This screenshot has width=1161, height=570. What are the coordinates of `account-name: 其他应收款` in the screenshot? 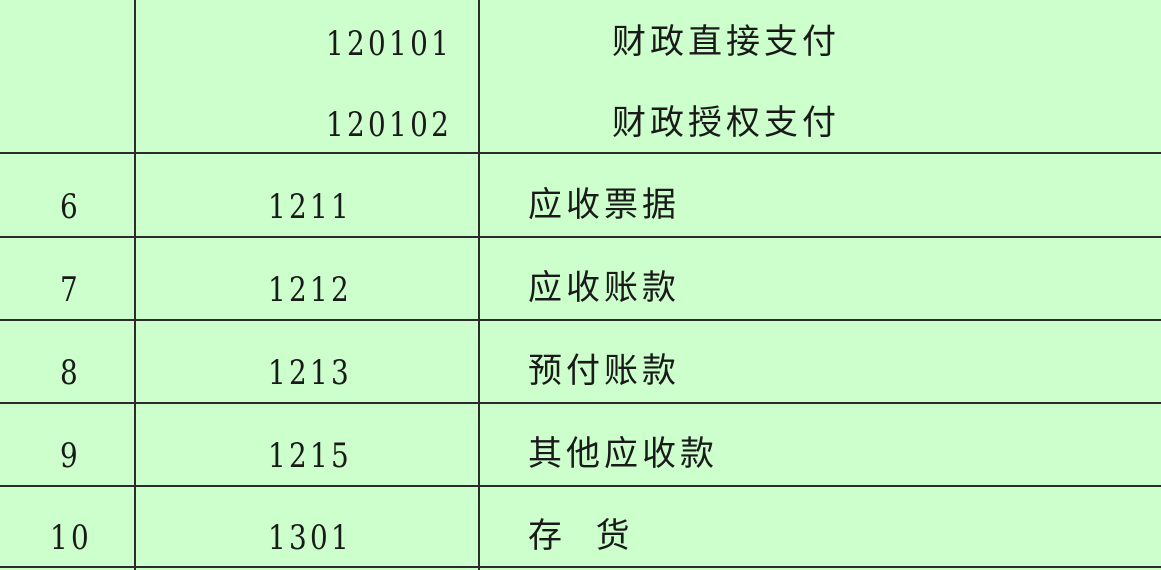 It's located at (623, 454).